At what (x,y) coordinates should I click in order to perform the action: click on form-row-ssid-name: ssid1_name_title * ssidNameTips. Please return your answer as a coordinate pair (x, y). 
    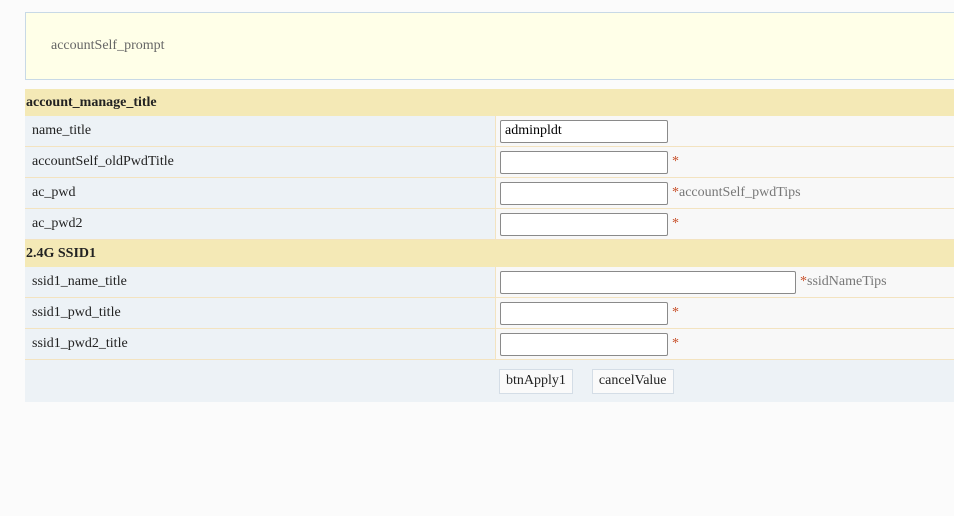
    Looking at the image, I should click on (489, 282).